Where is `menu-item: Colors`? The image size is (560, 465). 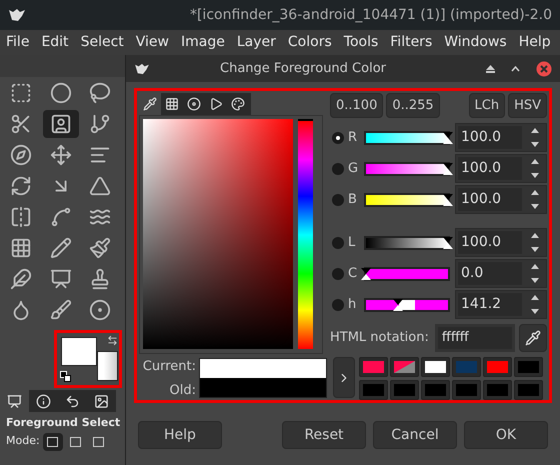 menu-item: Colors is located at coordinates (310, 42).